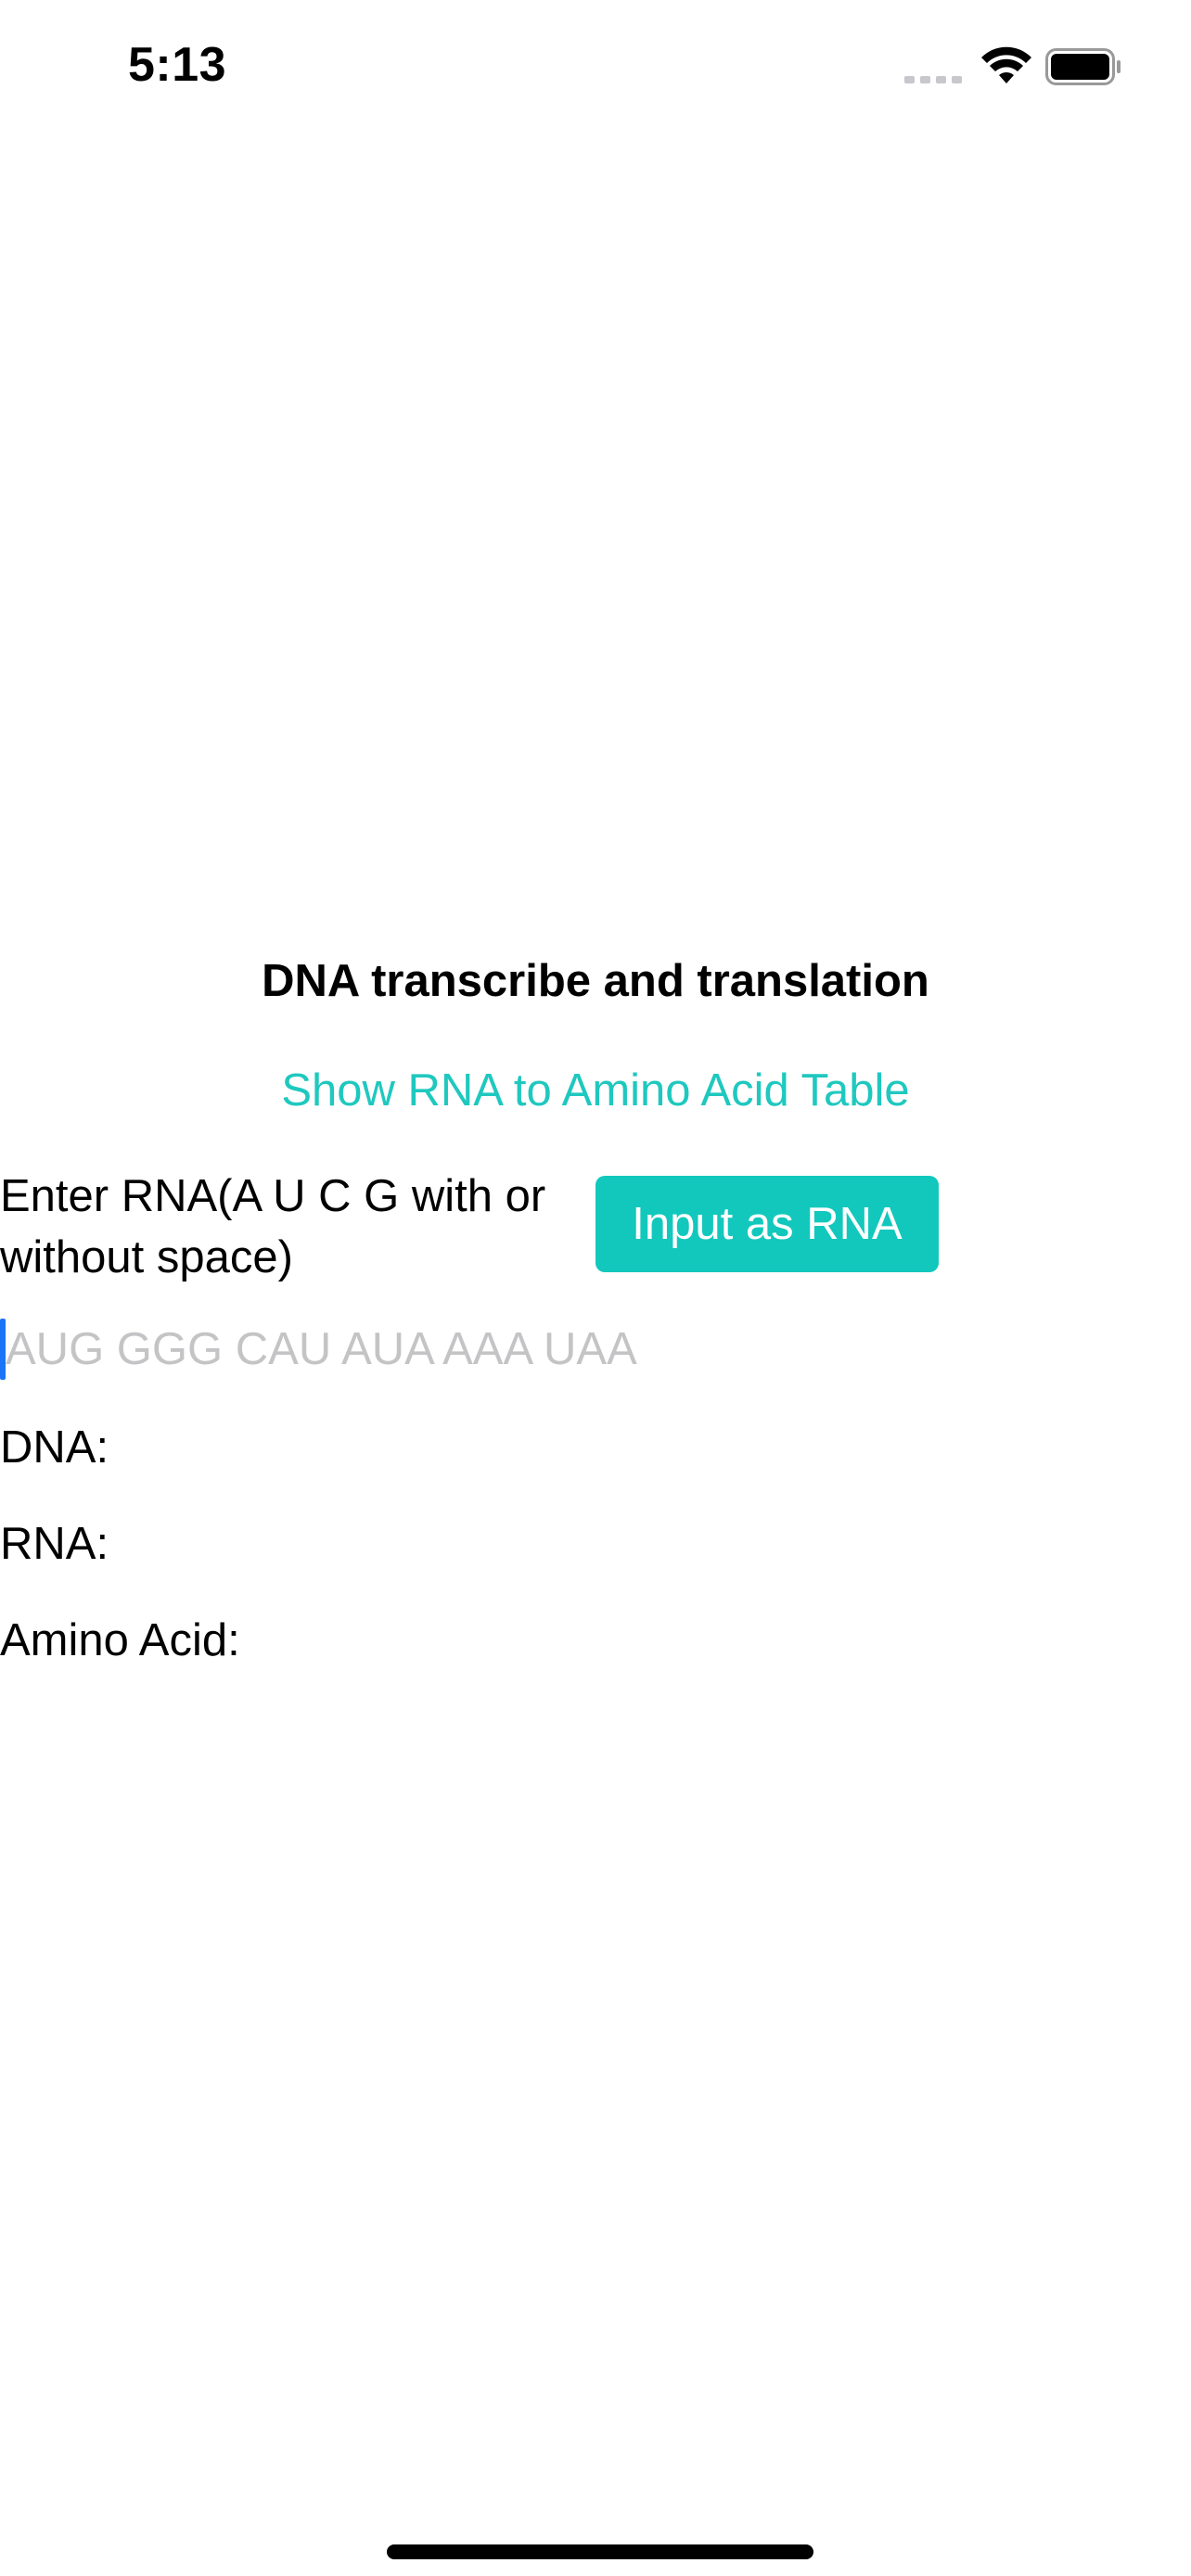 The height and width of the screenshot is (2576, 1191). I want to click on rna-input-container, so click(556, 1350).